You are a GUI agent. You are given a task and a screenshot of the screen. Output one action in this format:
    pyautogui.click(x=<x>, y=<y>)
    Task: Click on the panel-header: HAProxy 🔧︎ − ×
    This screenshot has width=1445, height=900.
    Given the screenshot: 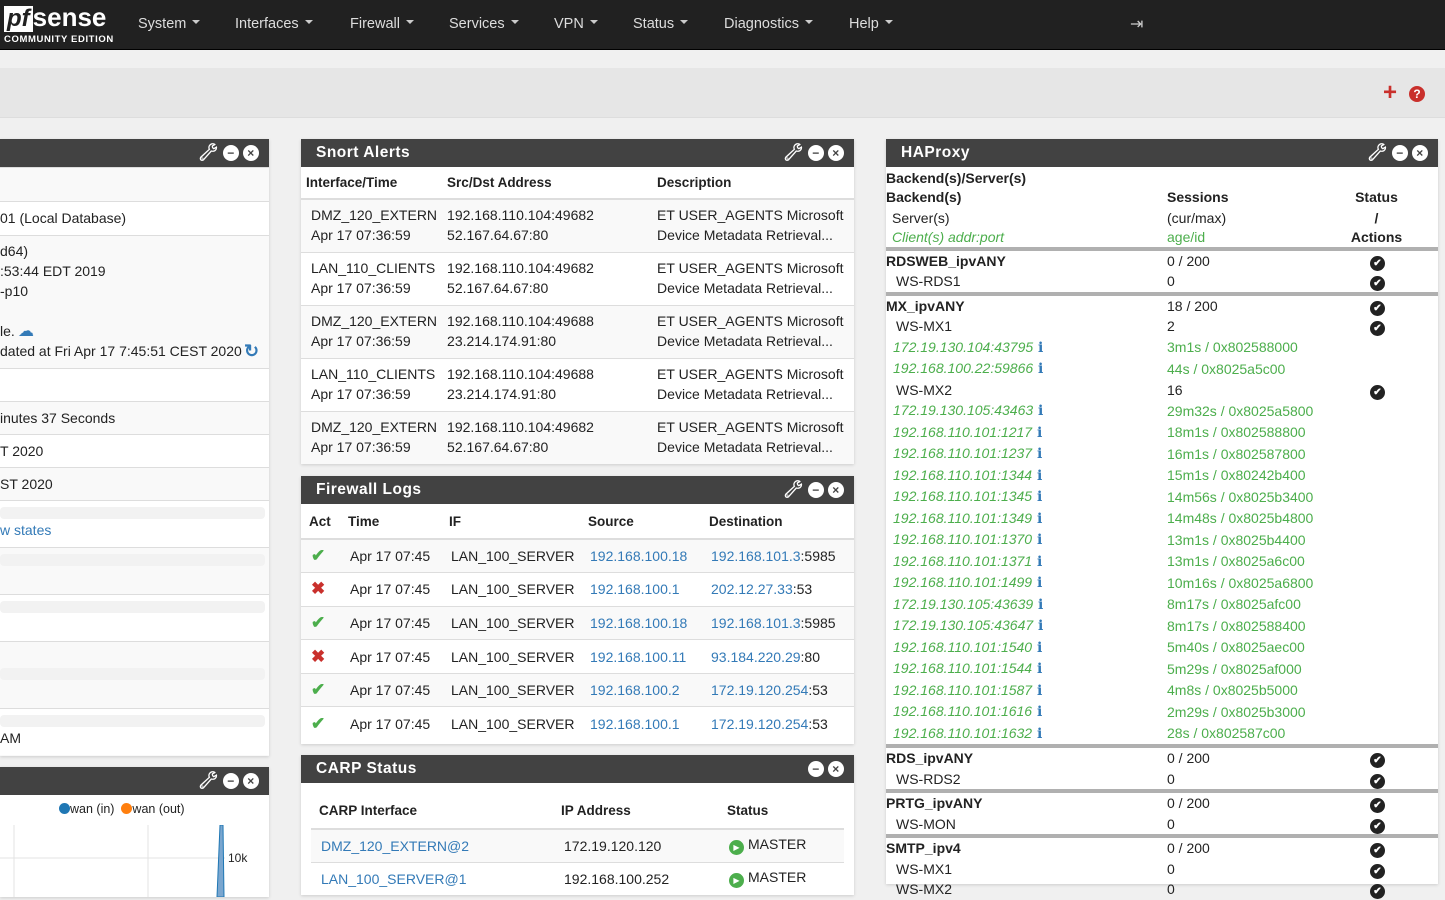 What is the action you would take?
    pyautogui.click(x=1162, y=153)
    